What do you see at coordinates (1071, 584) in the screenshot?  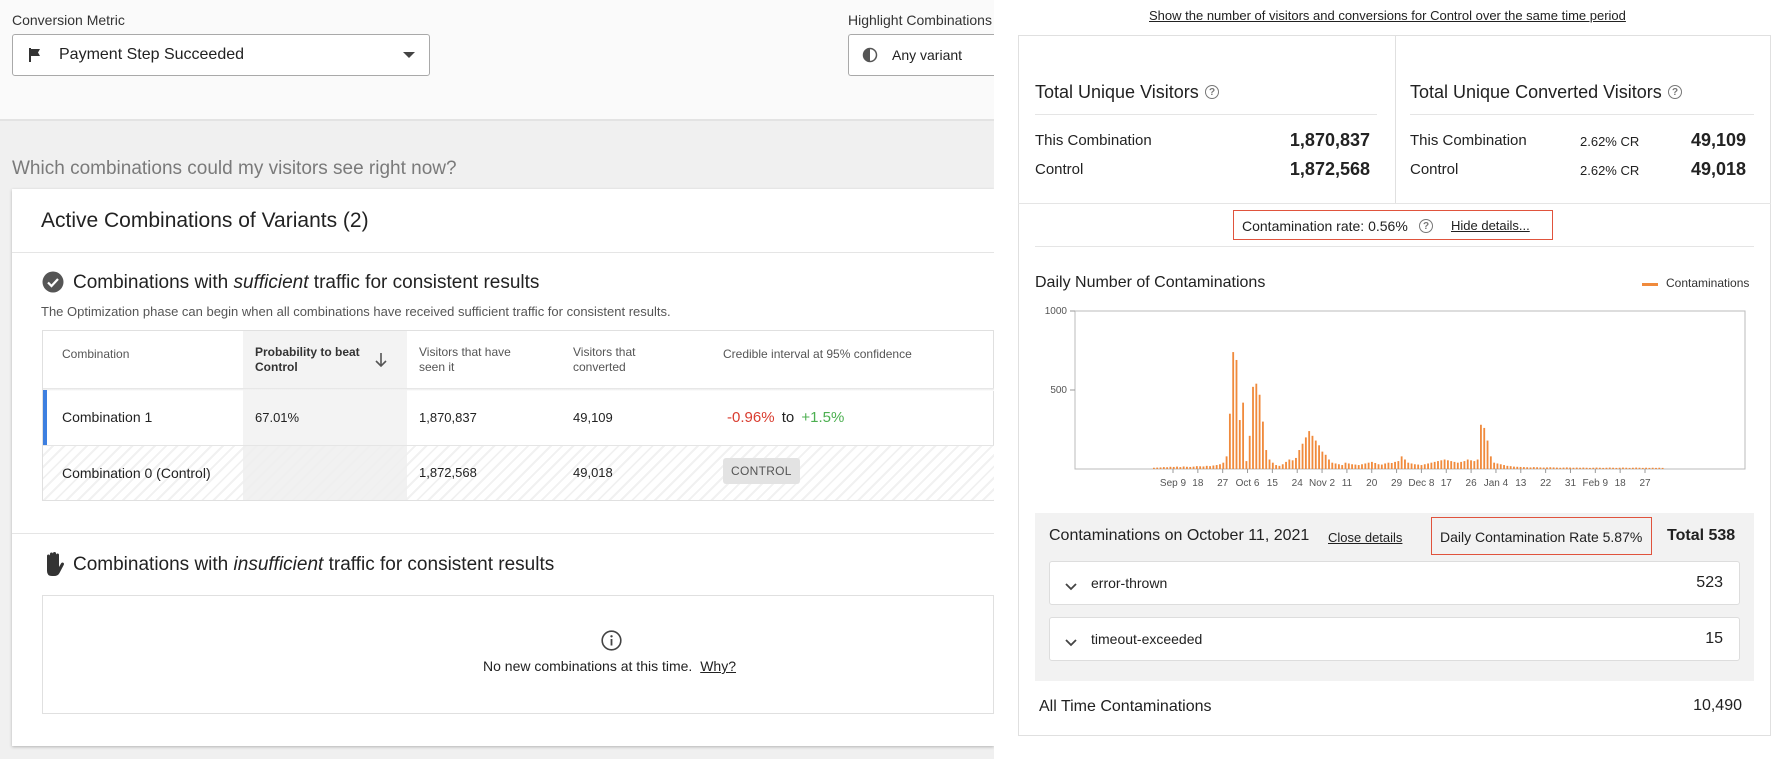 I see `chevron-down-icon` at bounding box center [1071, 584].